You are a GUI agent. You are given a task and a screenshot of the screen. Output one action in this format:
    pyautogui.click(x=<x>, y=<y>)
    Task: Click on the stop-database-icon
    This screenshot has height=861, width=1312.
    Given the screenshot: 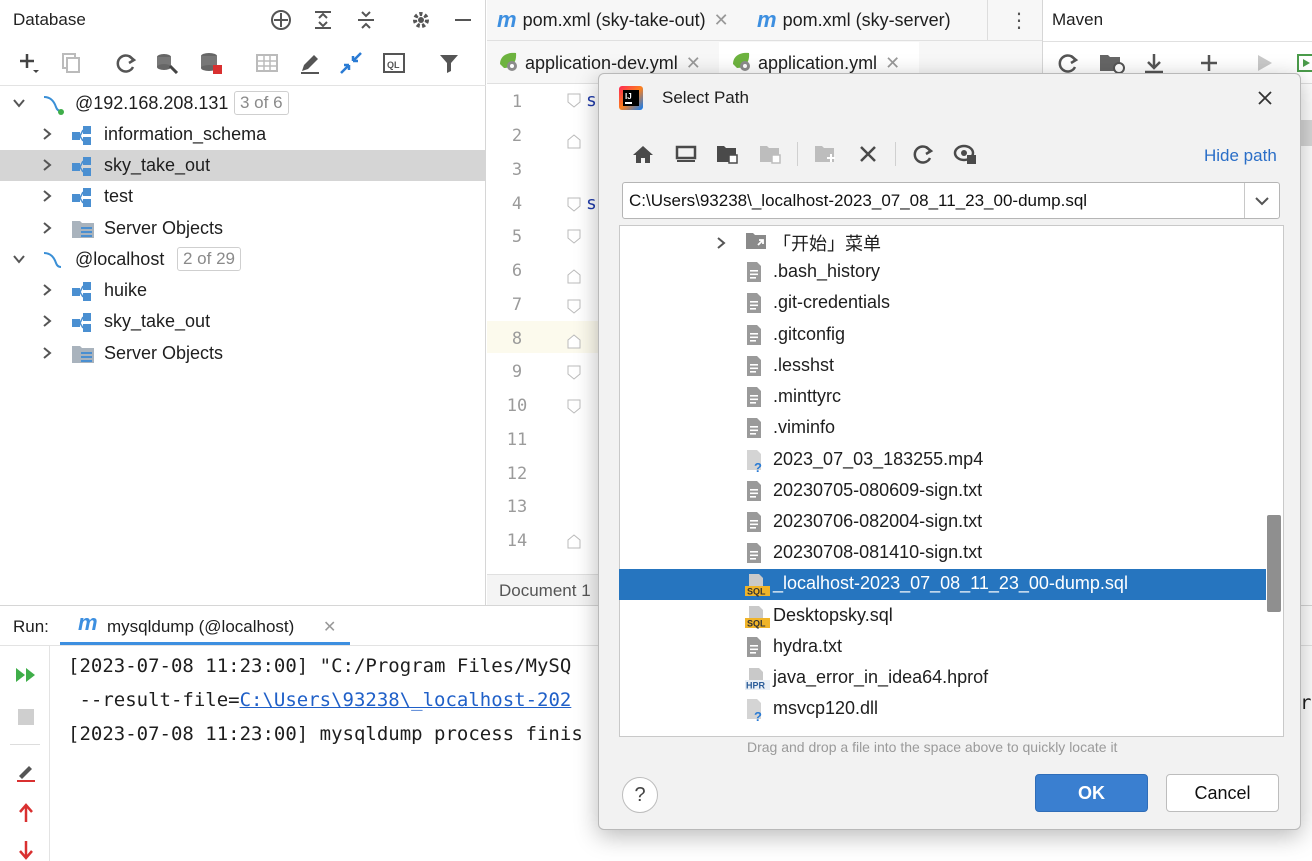 What is the action you would take?
    pyautogui.click(x=211, y=63)
    